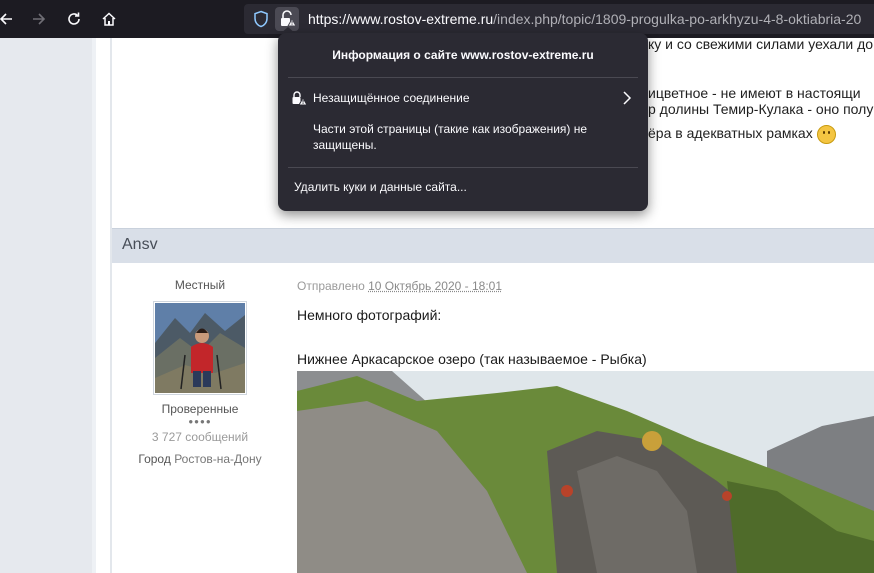 This screenshot has width=874, height=573. I want to click on tracking-protection-shield-icon, so click(261, 19).